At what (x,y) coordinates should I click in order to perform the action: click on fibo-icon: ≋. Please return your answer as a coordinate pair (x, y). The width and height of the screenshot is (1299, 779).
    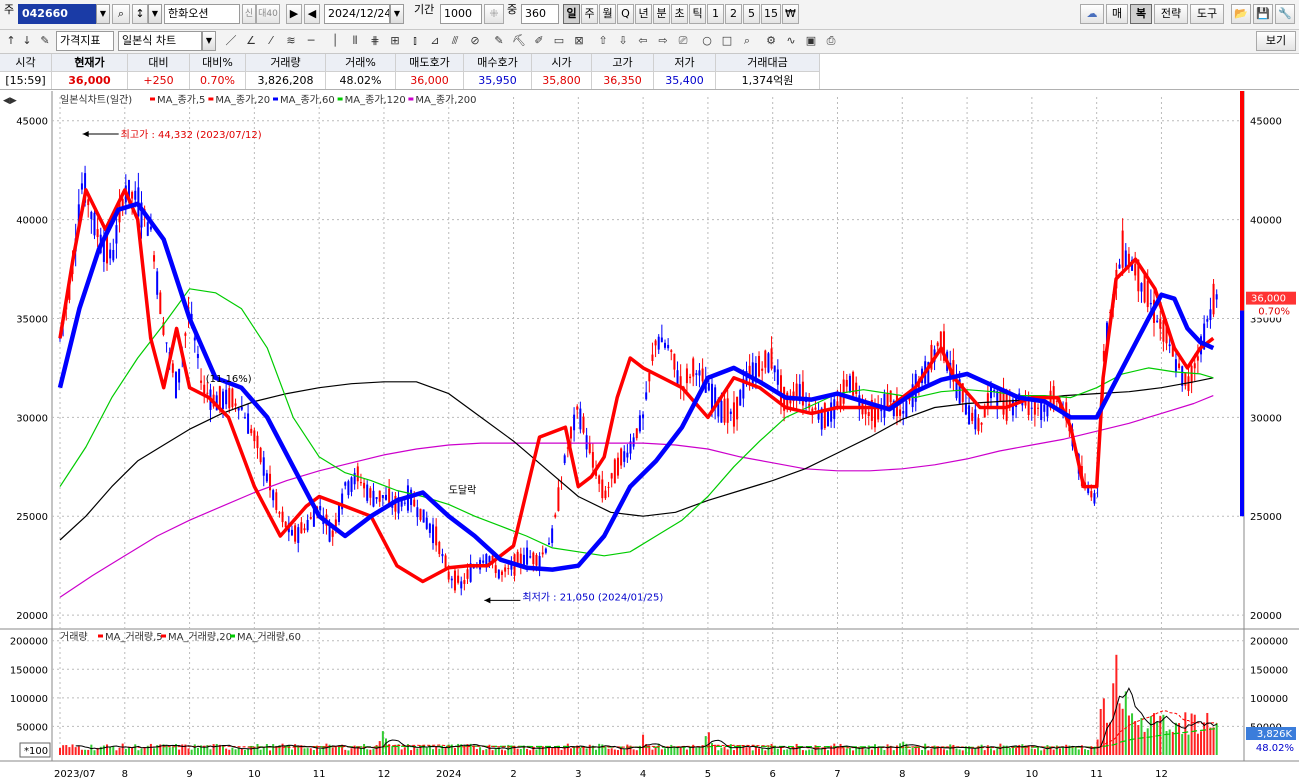
    Looking at the image, I should click on (291, 41).